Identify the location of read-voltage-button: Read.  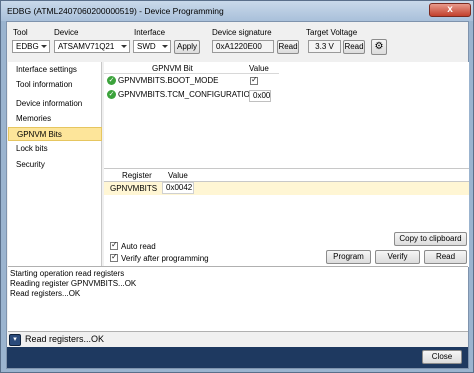
(354, 47).